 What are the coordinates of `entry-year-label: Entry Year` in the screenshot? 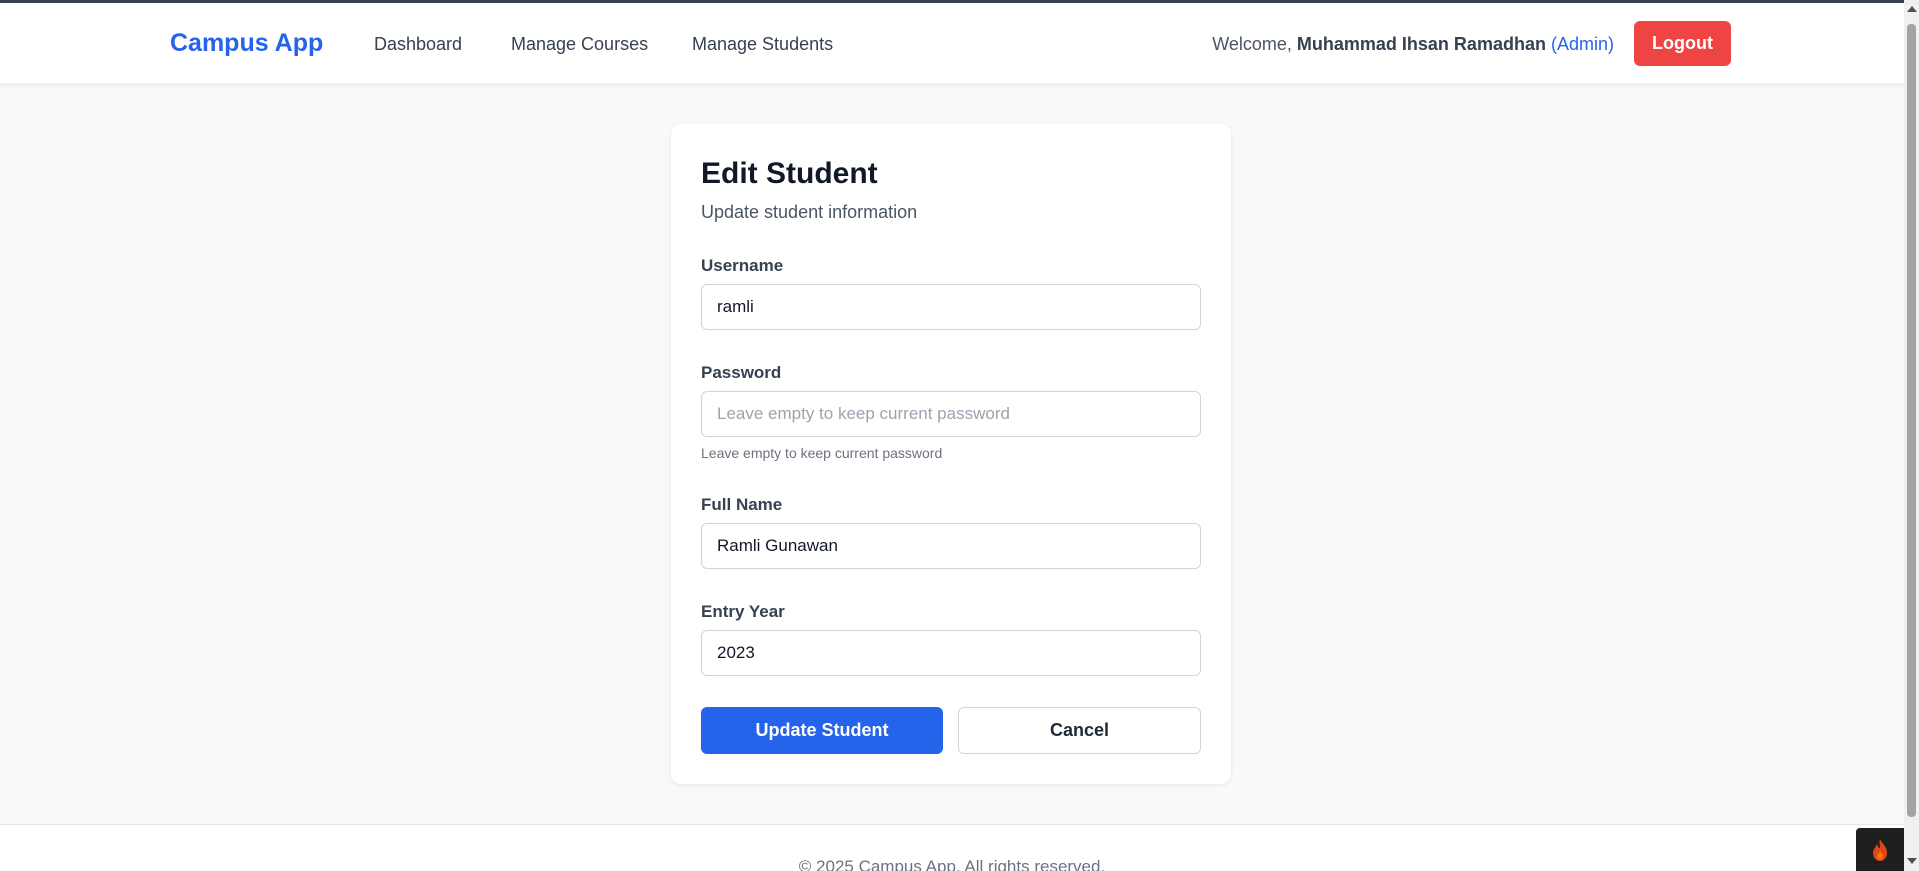 It's located at (743, 611).